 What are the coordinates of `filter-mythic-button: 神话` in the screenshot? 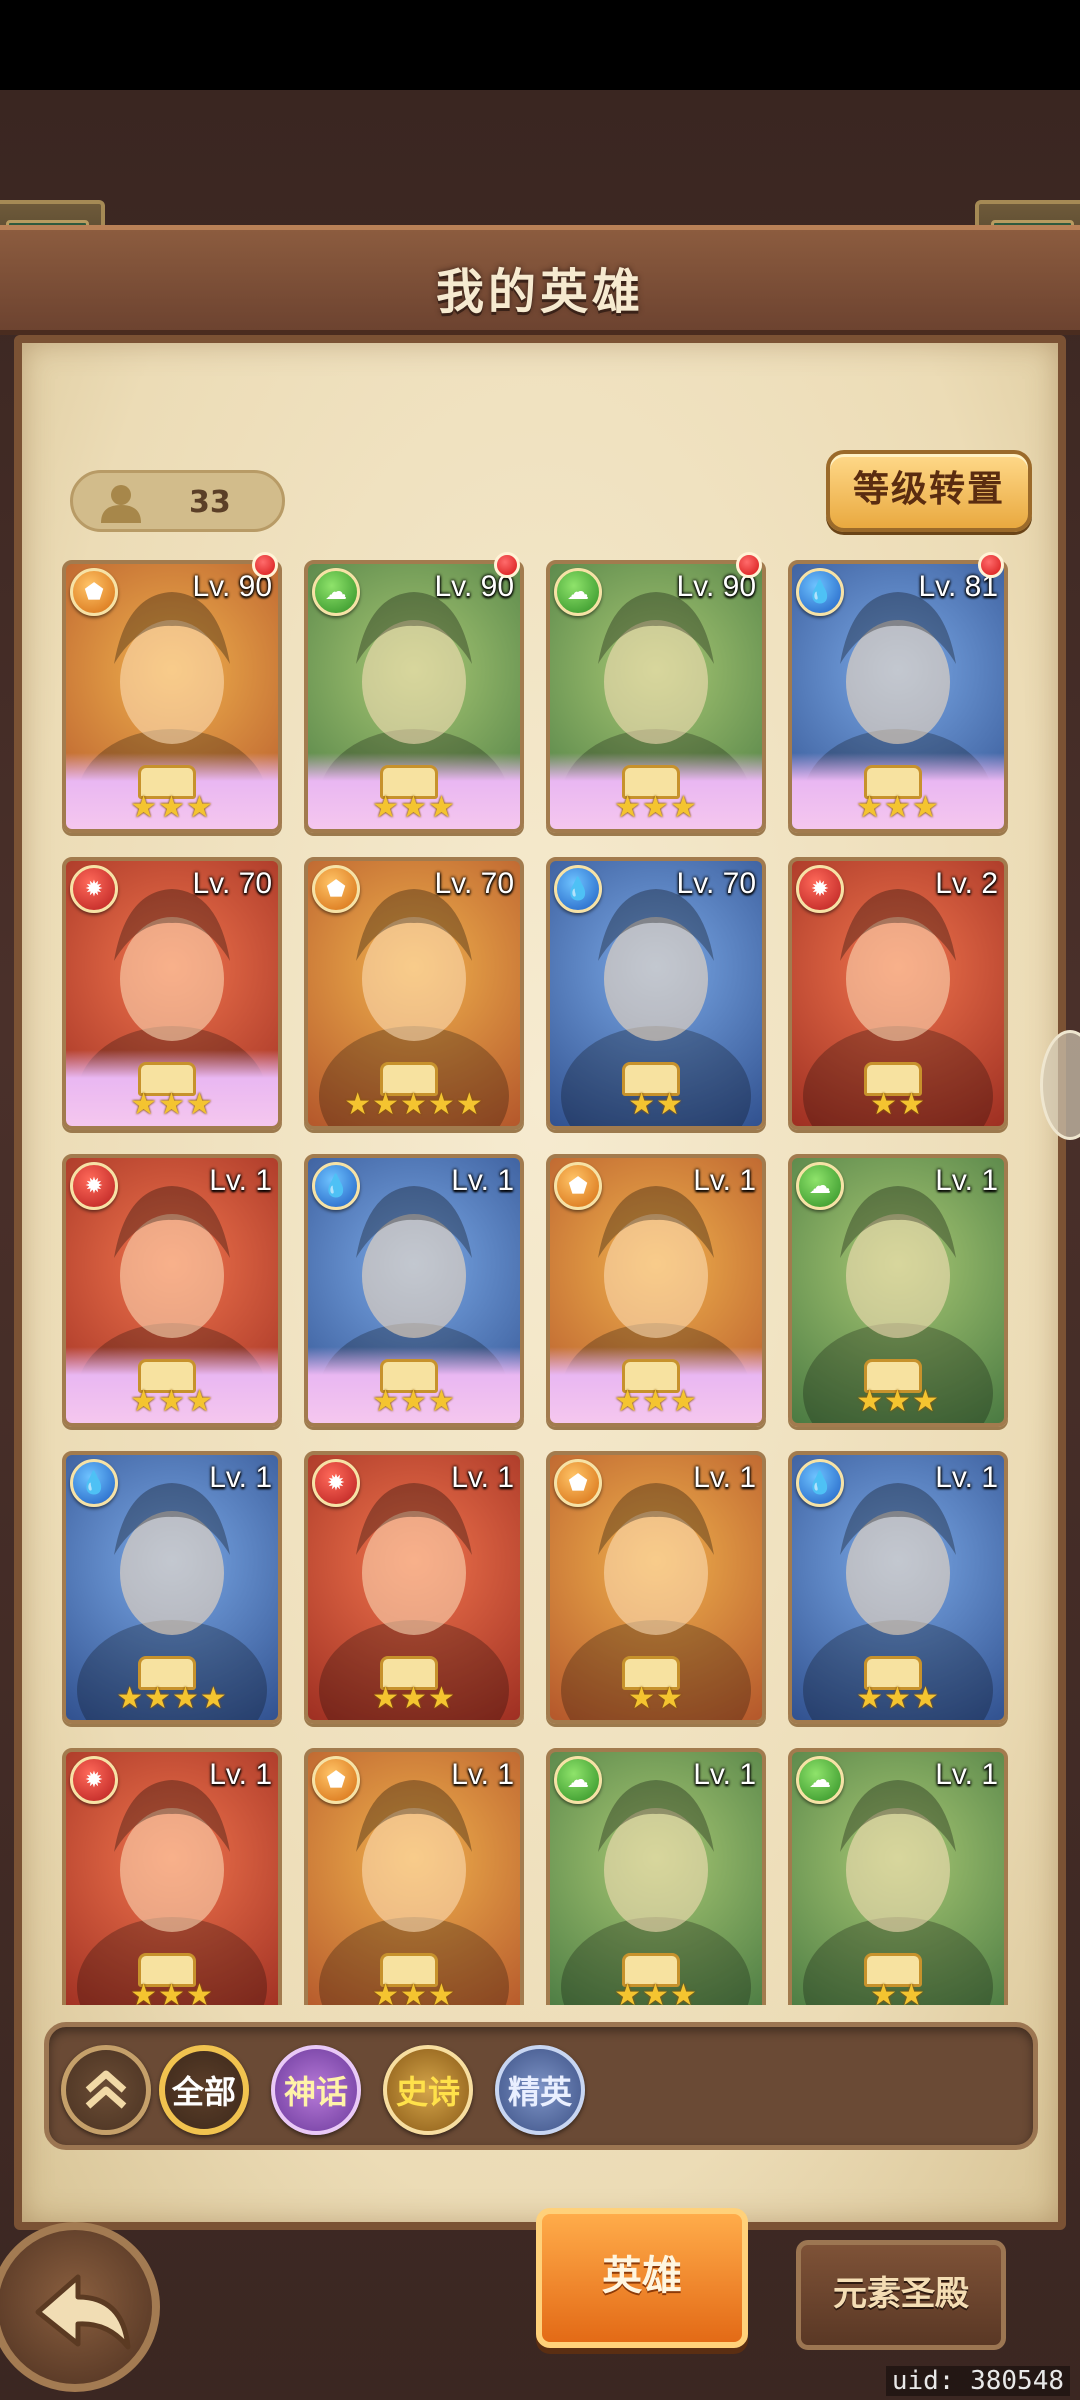 It's located at (316, 2090).